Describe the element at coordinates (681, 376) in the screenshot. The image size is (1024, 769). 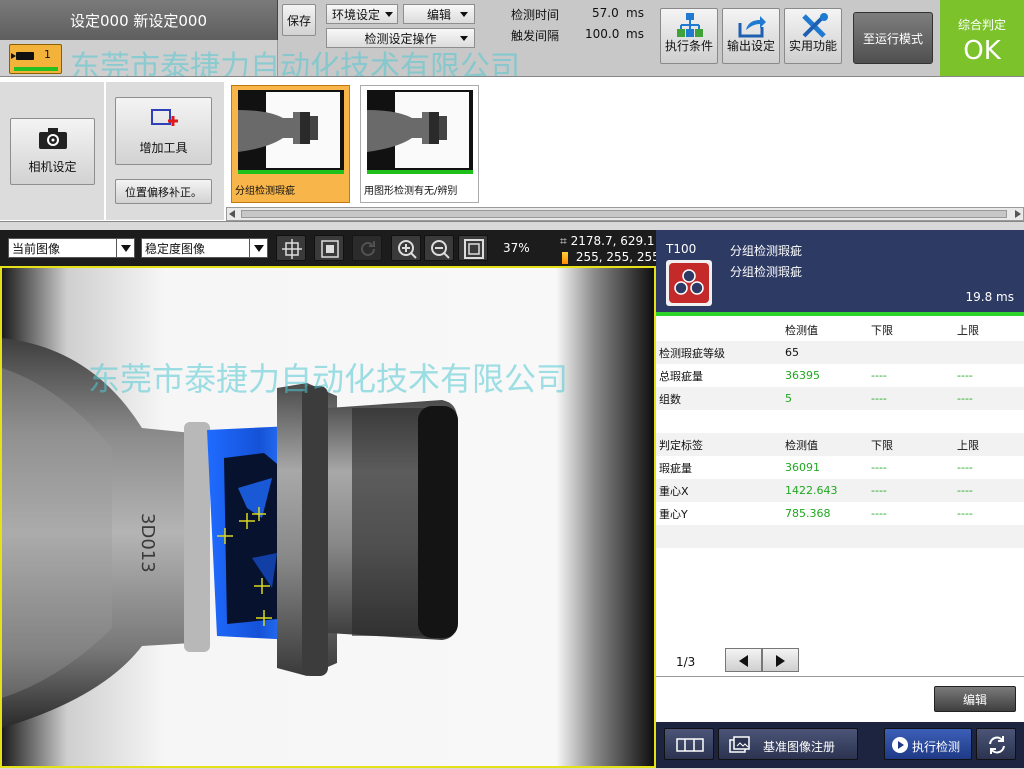
I see `row-label: 总瑕疵量` at that location.